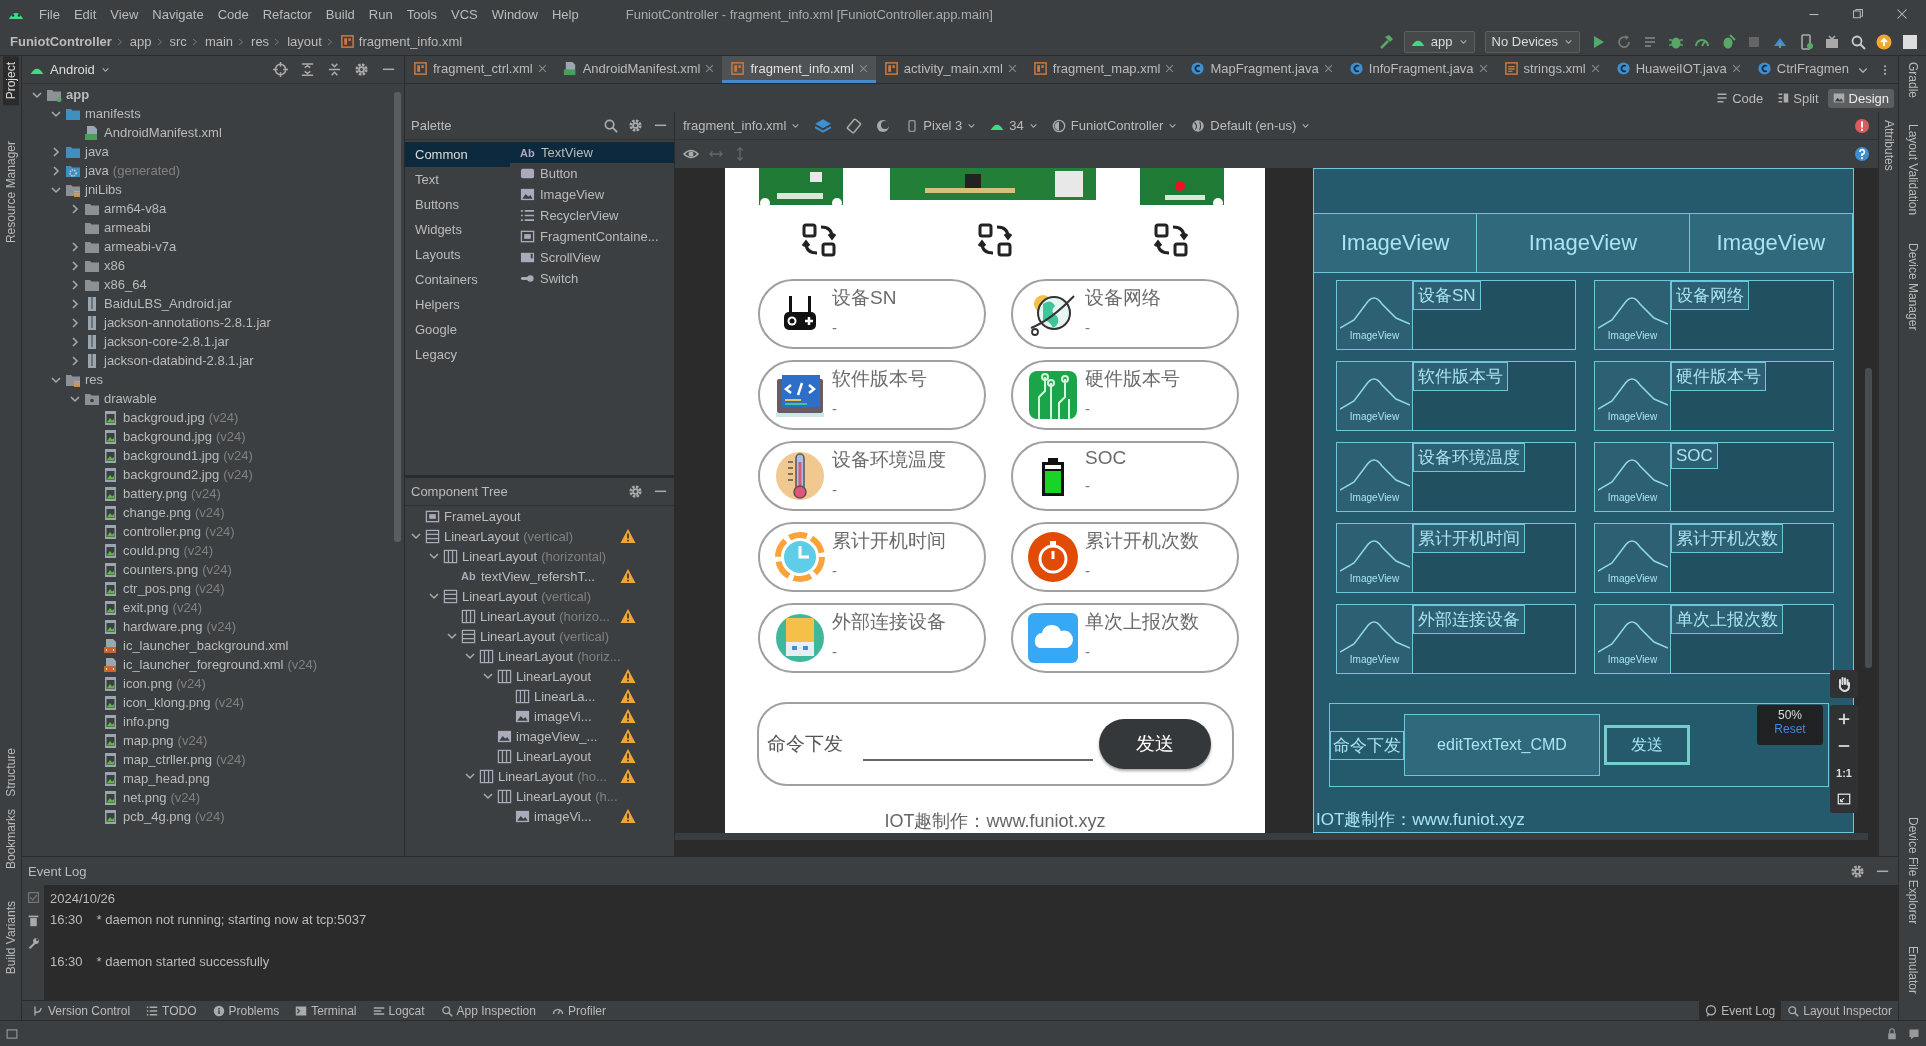 This screenshot has width=1926, height=1046. Describe the element at coordinates (1261, 69) in the screenshot. I see `editor-tab: MapFragment.java` at that location.